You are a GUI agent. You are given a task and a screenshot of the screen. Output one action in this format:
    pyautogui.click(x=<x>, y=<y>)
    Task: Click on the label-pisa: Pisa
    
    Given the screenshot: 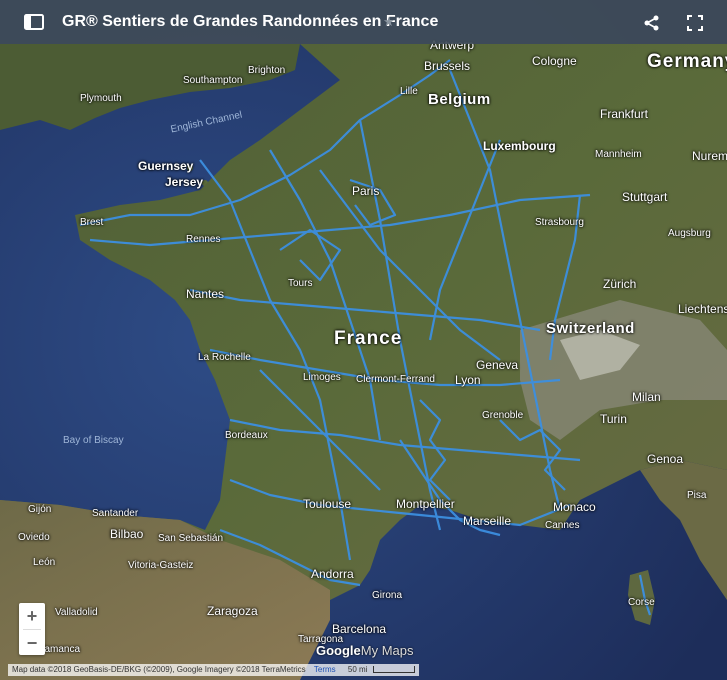 What is the action you would take?
    pyautogui.click(x=697, y=495)
    